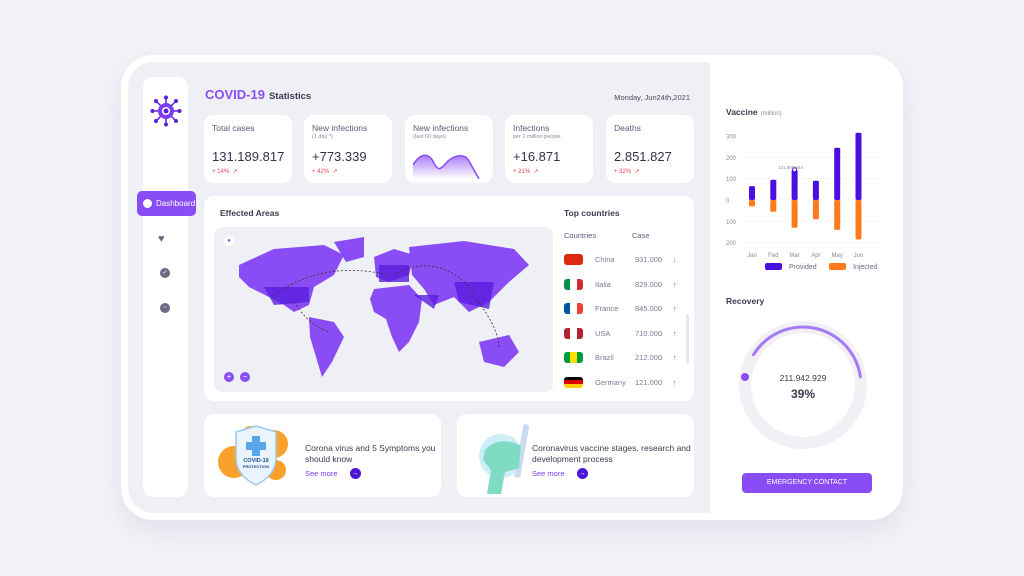  What do you see at coordinates (604, 357) in the screenshot?
I see `country-name: Brazil` at bounding box center [604, 357].